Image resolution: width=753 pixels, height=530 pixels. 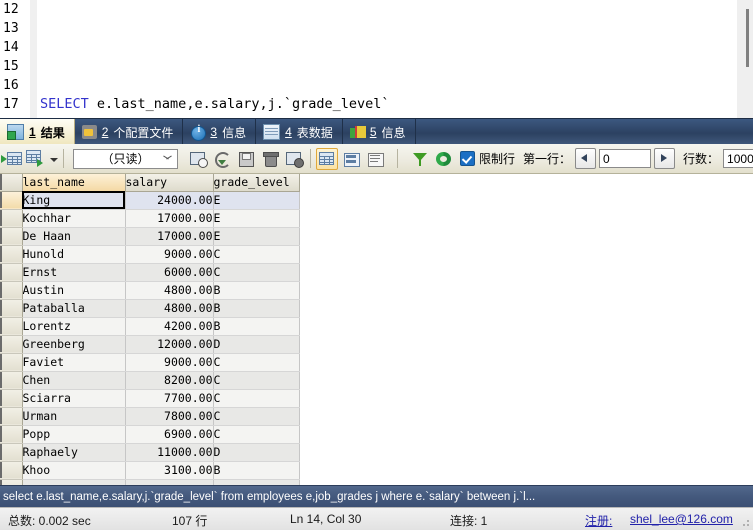 What do you see at coordinates (169, 470) in the screenshot?
I see `cell-salary: 3100.00` at bounding box center [169, 470].